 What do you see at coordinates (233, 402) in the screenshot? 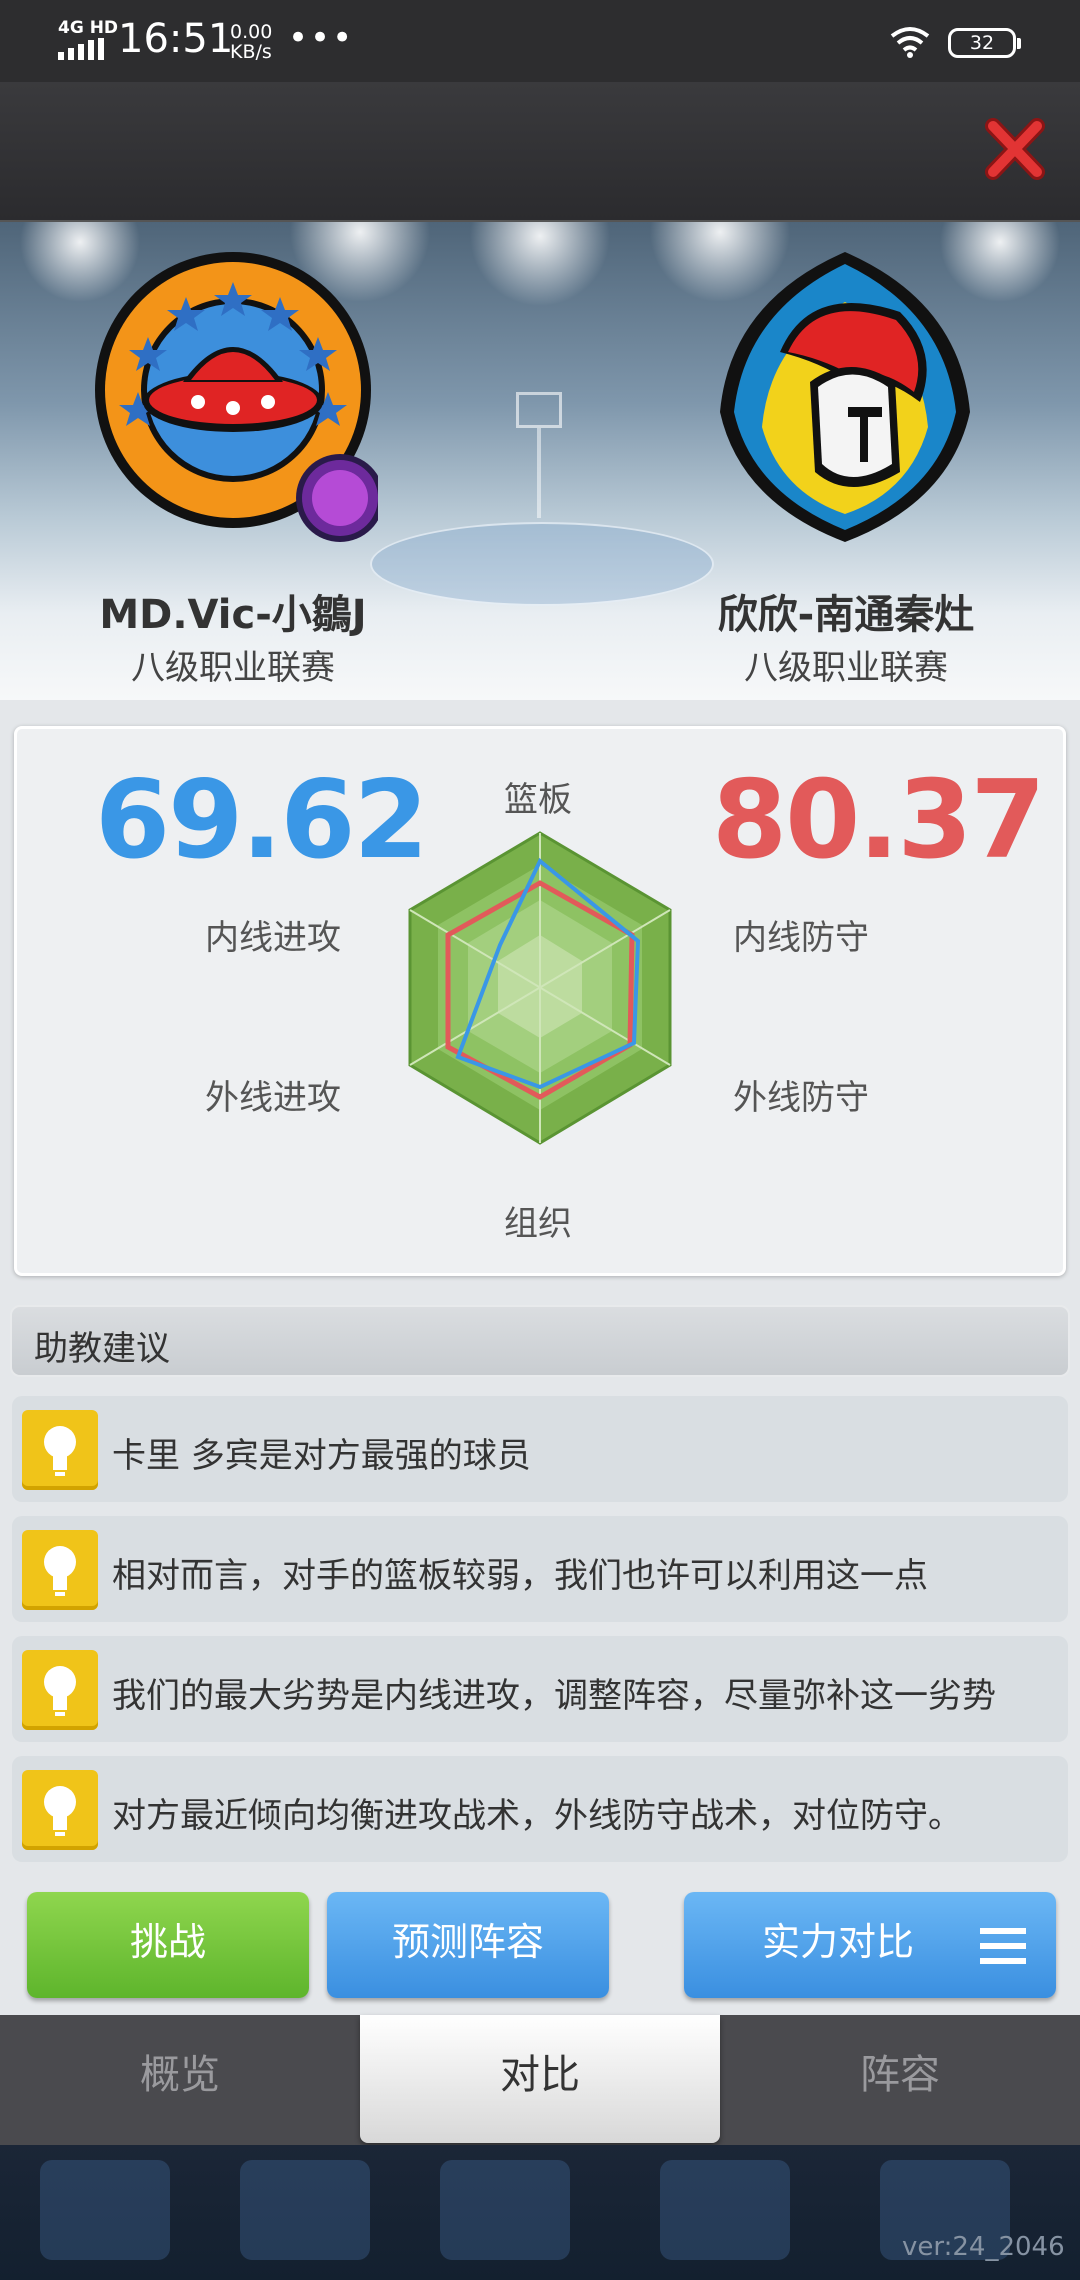
I see `home-team-logo-icon` at bounding box center [233, 402].